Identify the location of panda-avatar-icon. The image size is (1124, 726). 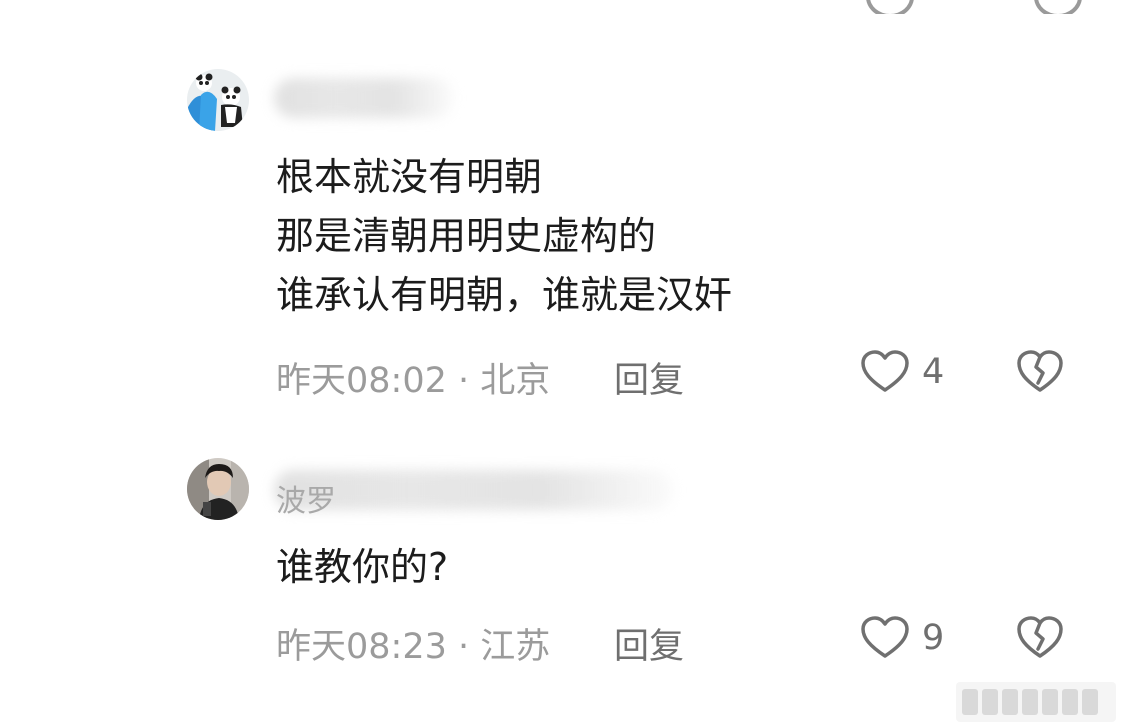
(218, 100).